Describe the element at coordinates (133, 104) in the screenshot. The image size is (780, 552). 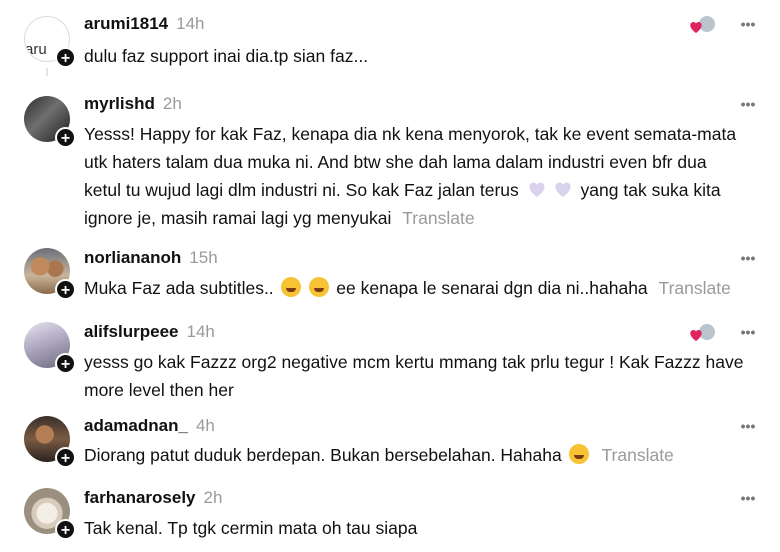
I see `username: myrlishd 2h` at that location.